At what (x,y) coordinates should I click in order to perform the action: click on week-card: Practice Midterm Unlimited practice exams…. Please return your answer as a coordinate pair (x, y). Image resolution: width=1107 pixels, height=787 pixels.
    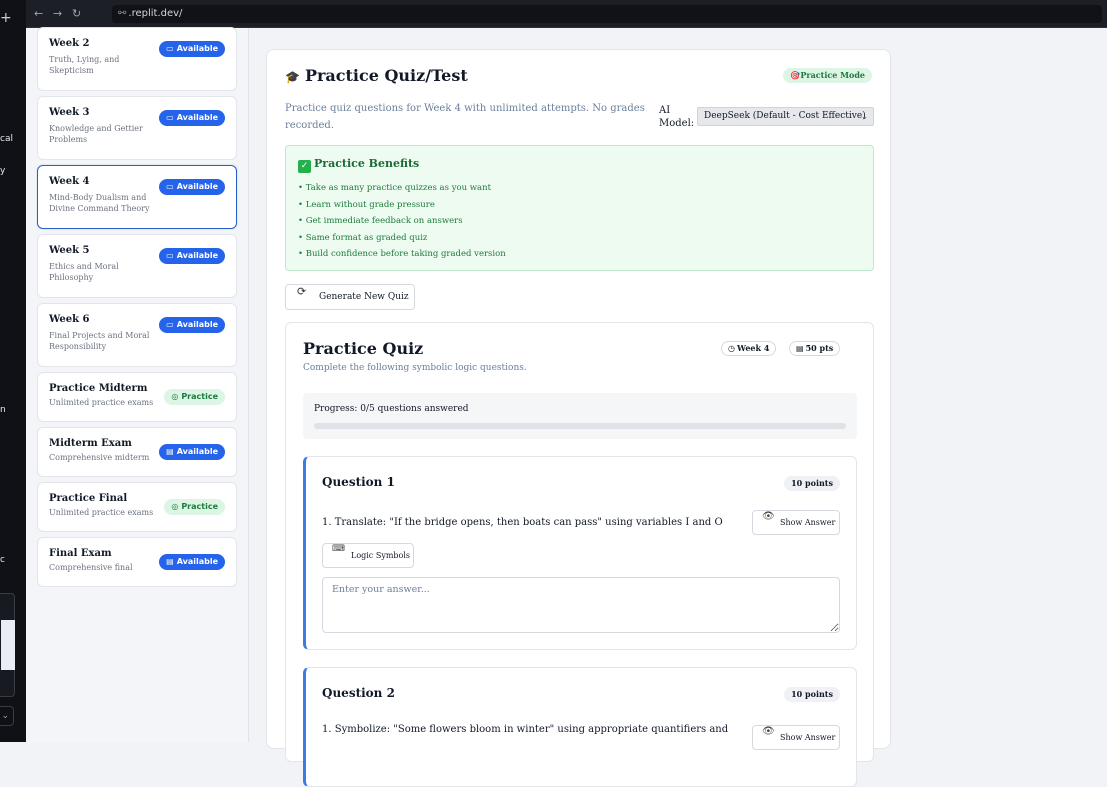
    Looking at the image, I should click on (137, 397).